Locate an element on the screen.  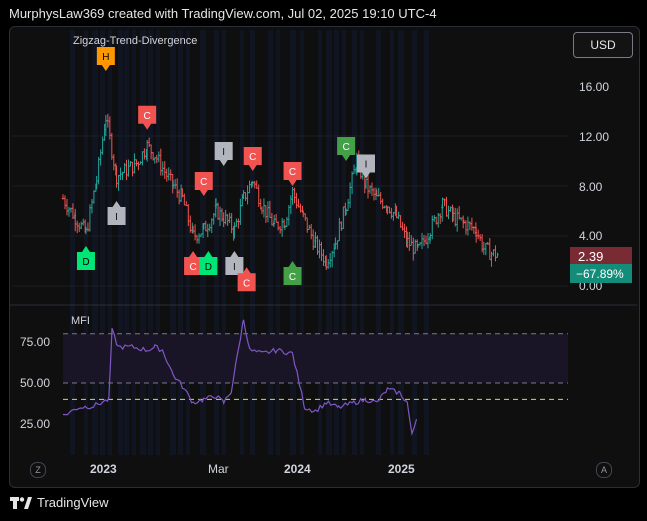
zoom-reset-button: Z is located at coordinates (38, 470).